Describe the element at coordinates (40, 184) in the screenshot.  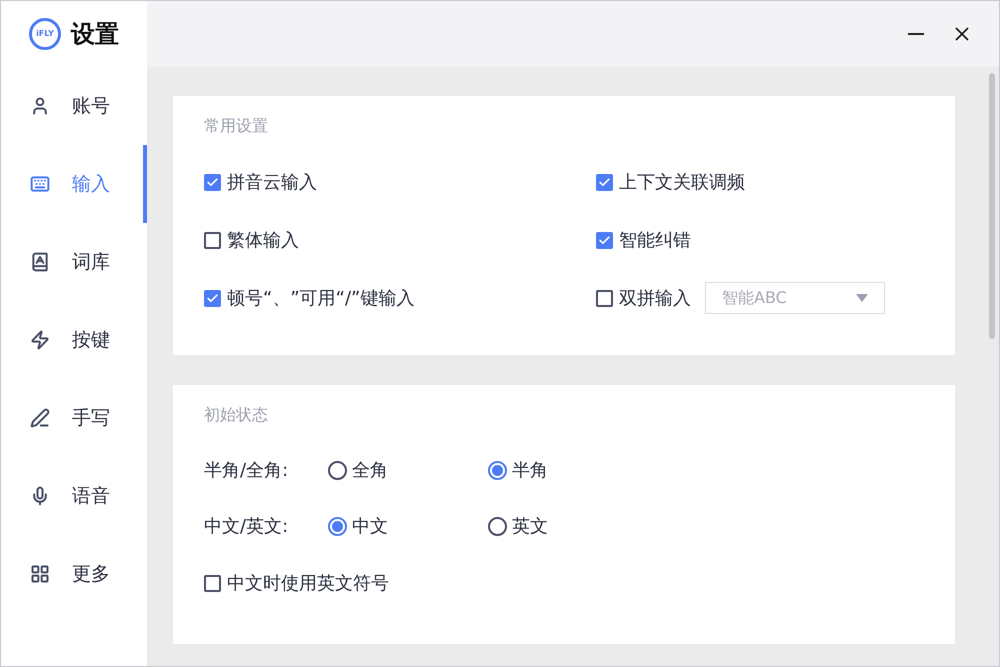
I see `keyboard-icon` at that location.